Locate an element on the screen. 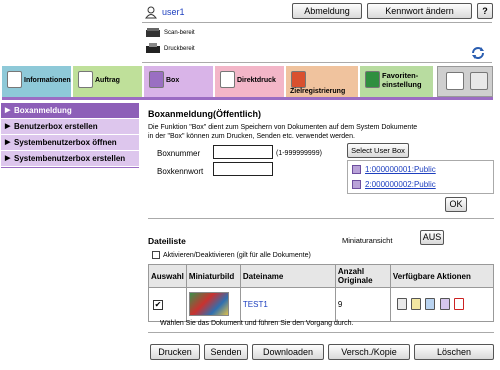  user-icon is located at coordinates (151, 12).